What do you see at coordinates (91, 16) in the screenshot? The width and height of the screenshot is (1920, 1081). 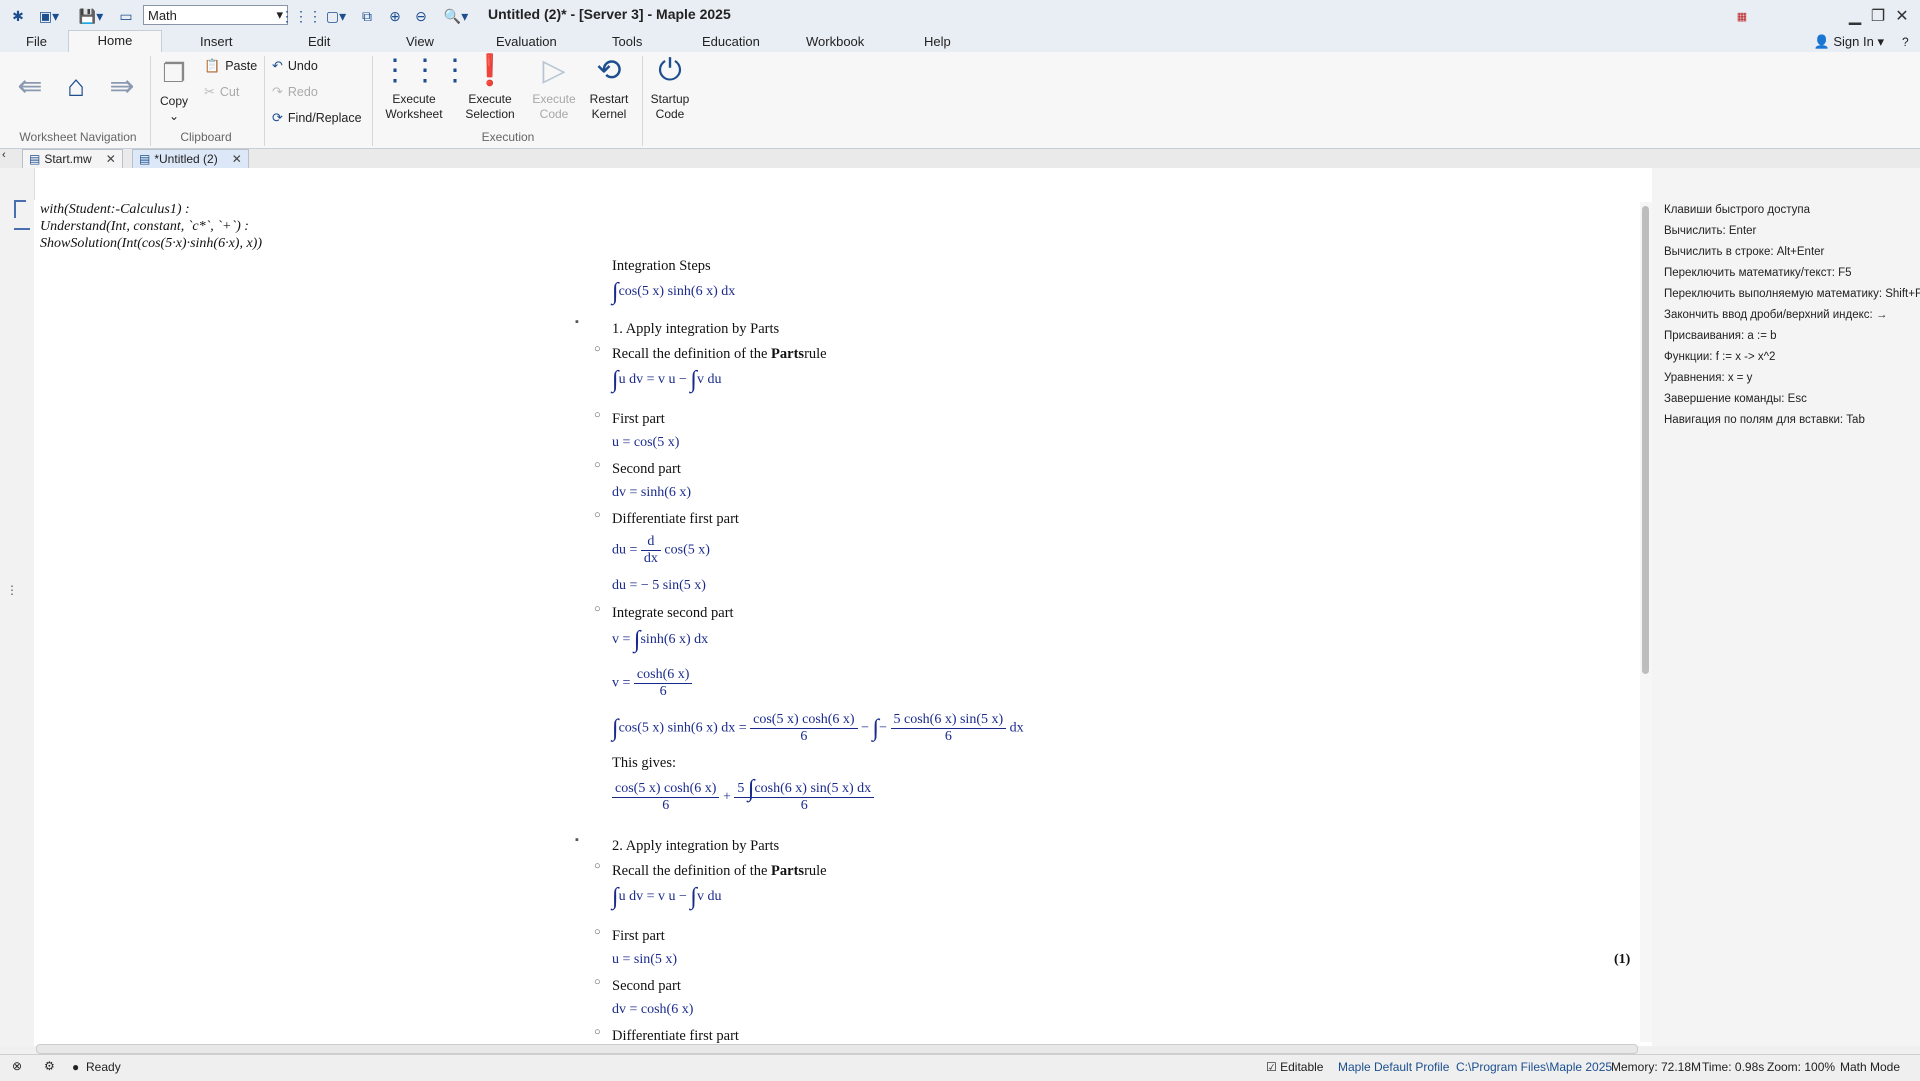 I see `save-icon: 💾▾` at bounding box center [91, 16].